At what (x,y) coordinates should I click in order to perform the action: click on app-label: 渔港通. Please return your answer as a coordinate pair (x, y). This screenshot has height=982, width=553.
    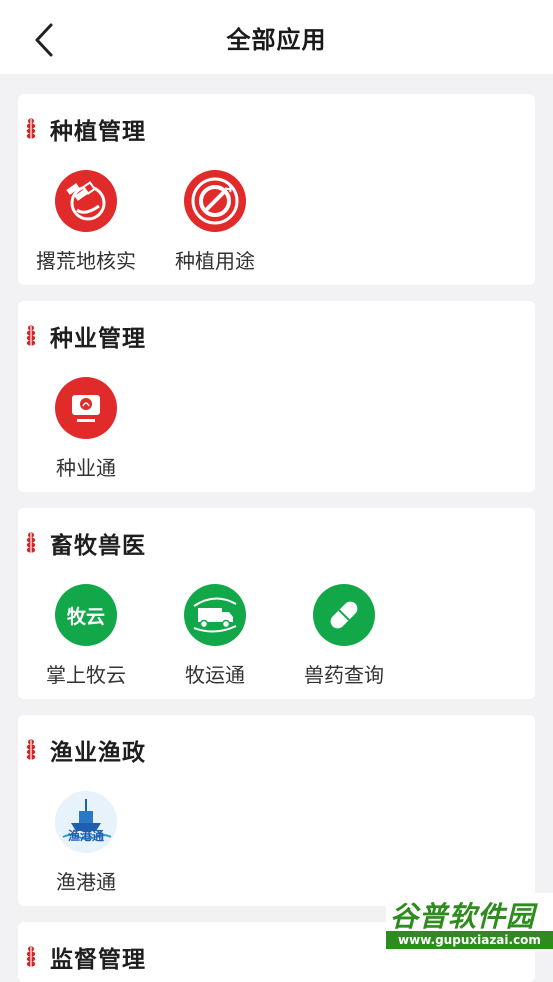
    Looking at the image, I should click on (86, 882).